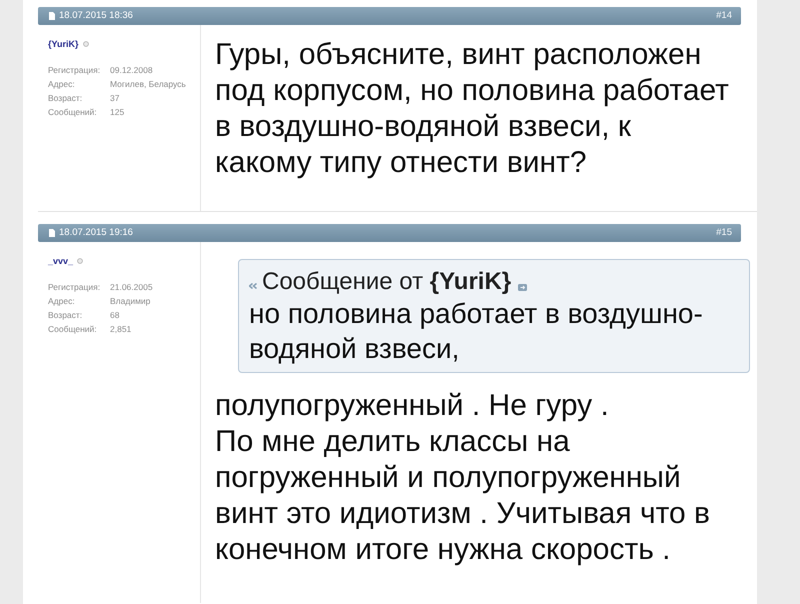 The width and height of the screenshot is (800, 604). What do you see at coordinates (132, 287) in the screenshot?
I see `user-info-value: 21.06.2005` at bounding box center [132, 287].